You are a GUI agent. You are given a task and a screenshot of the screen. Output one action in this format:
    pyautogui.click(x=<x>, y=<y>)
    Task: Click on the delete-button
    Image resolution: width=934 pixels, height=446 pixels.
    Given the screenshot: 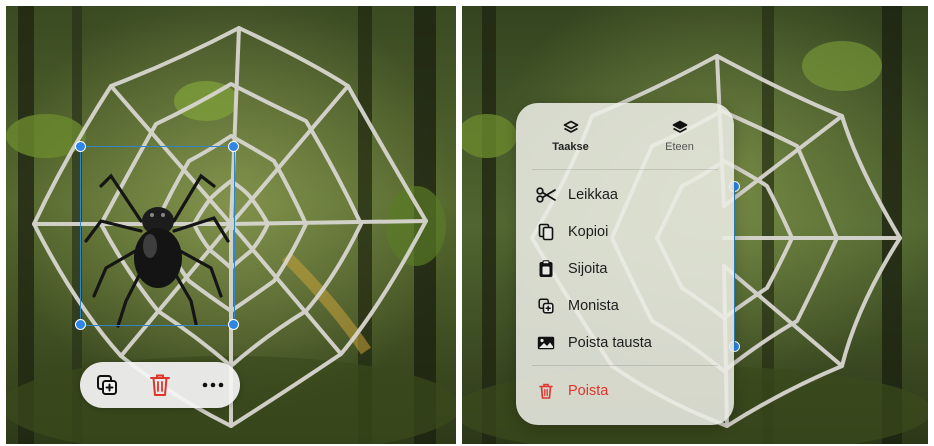 What is the action you would take?
    pyautogui.click(x=160, y=385)
    